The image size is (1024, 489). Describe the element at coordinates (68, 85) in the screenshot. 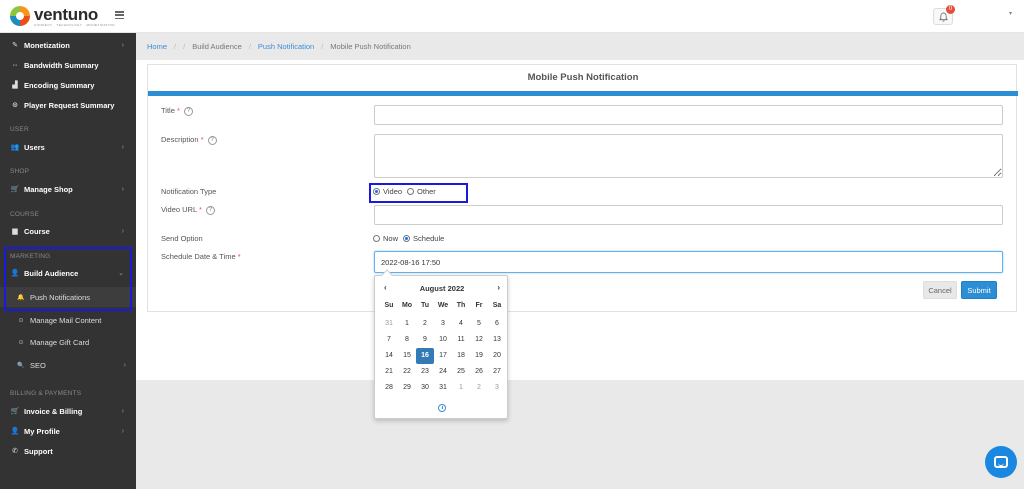

I see `sidebar-item-encoding: ▟ Encoding Summary` at that location.